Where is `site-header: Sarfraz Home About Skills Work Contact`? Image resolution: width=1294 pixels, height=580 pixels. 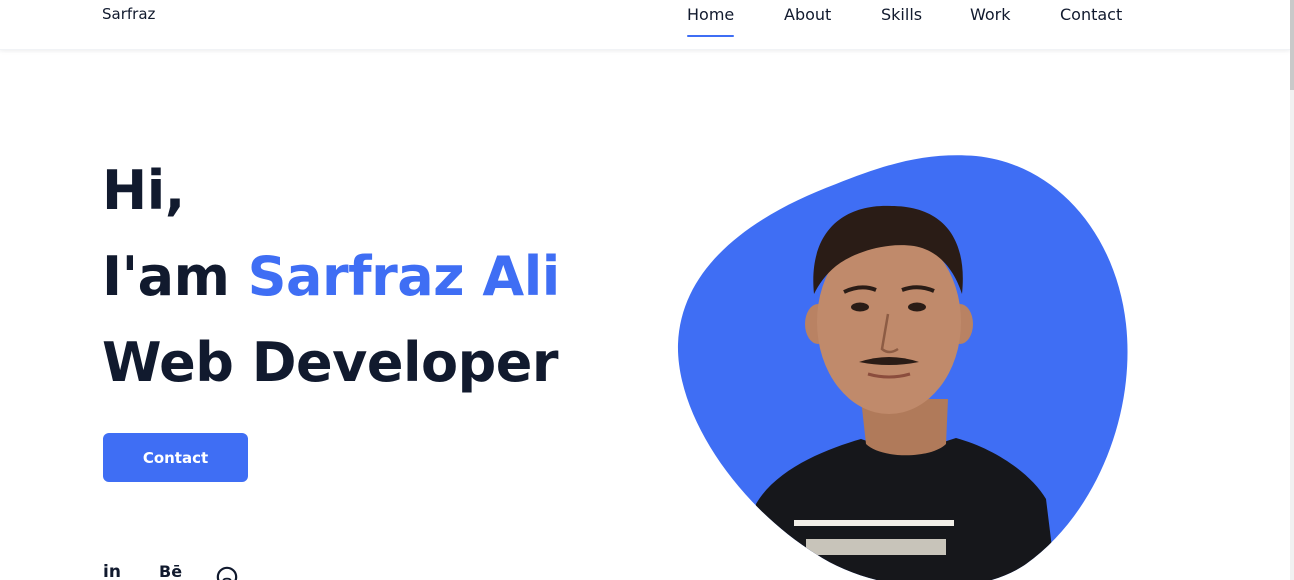
site-header: Sarfraz Home About Skills Work Contact is located at coordinates (645, 25).